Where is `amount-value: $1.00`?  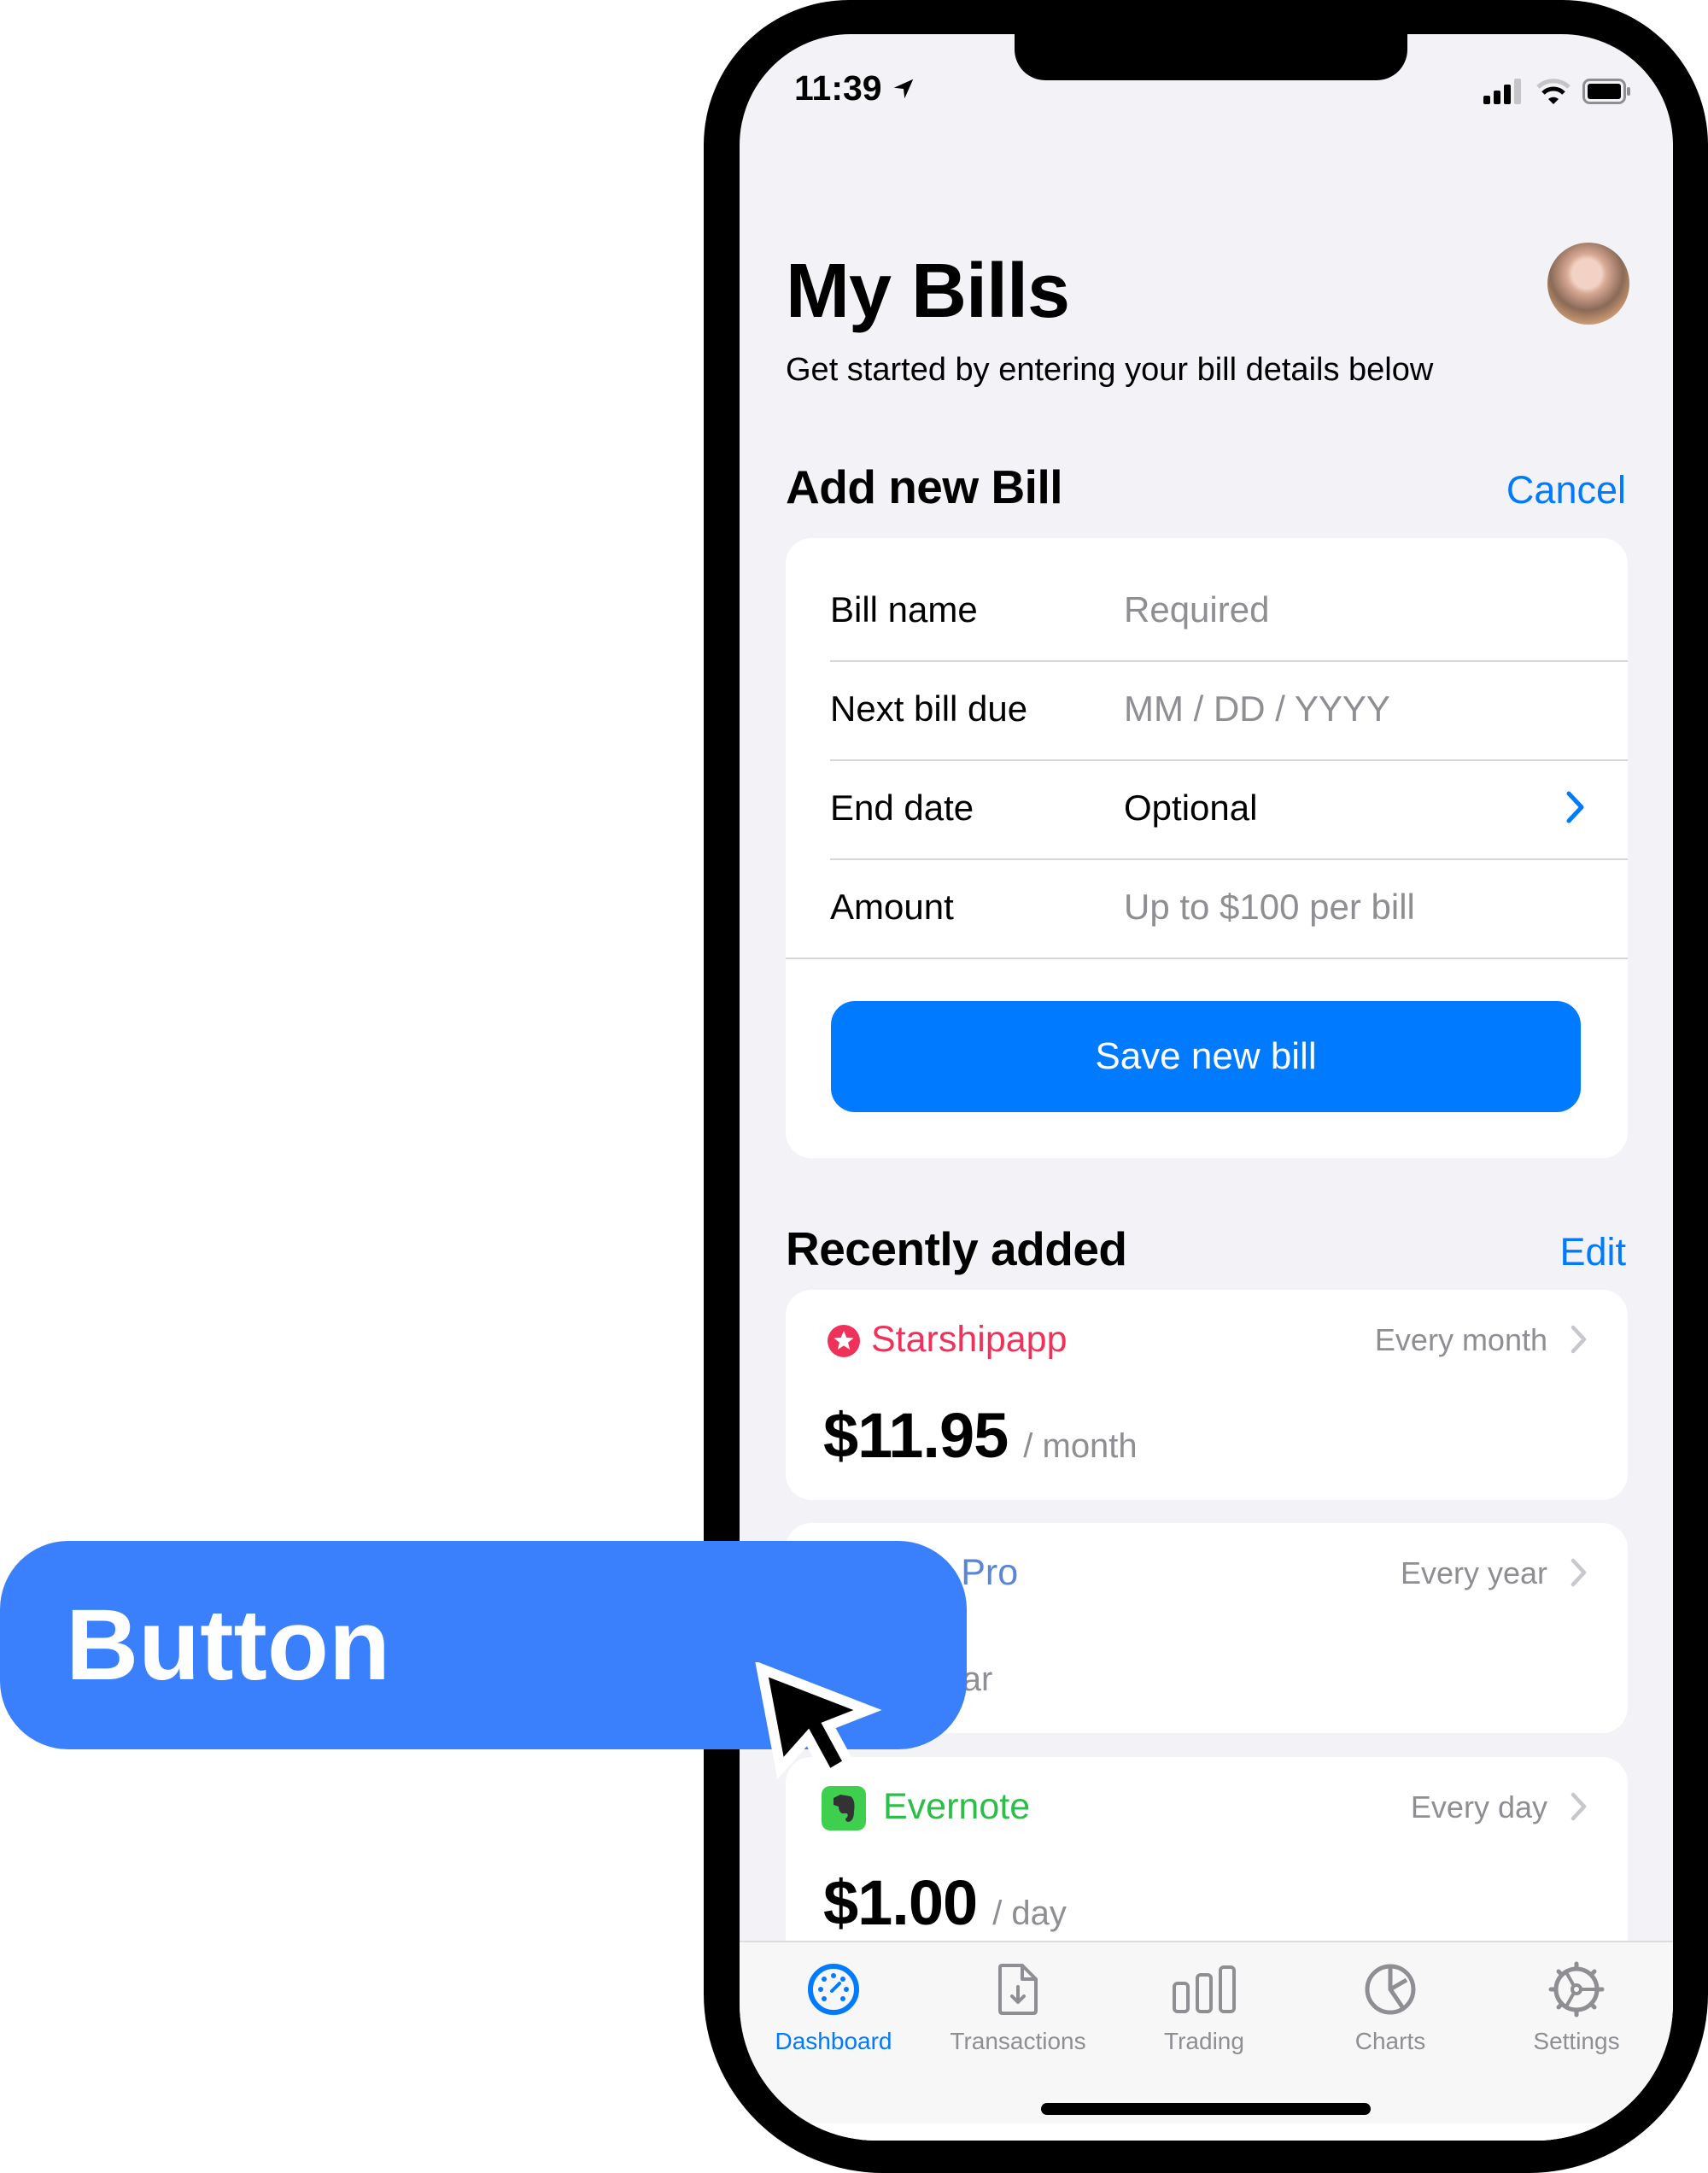
amount-value: $1.00 is located at coordinates (900, 1902).